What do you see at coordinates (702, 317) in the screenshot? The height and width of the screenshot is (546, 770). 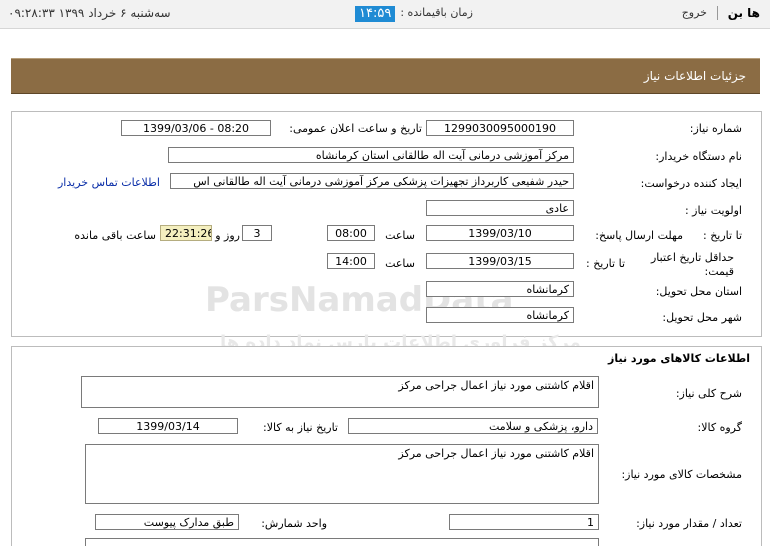 I see `city-label: شهر محل تحویل:` at bounding box center [702, 317].